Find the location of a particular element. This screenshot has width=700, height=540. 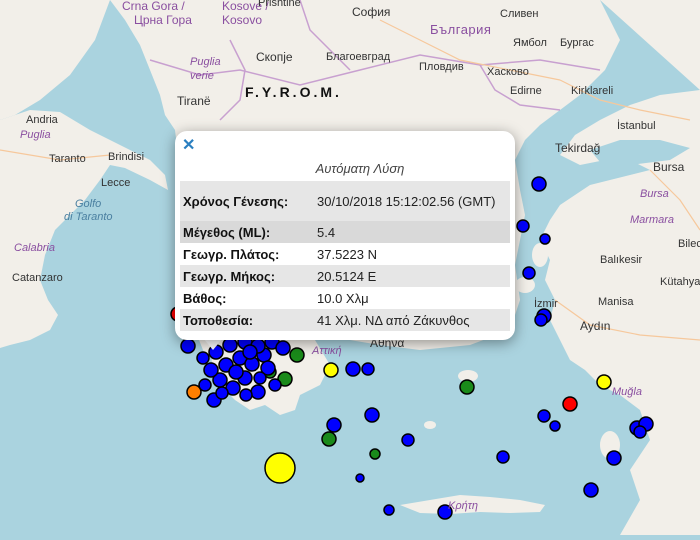

map-label-brindisi: Brindisi is located at coordinates (126, 157).